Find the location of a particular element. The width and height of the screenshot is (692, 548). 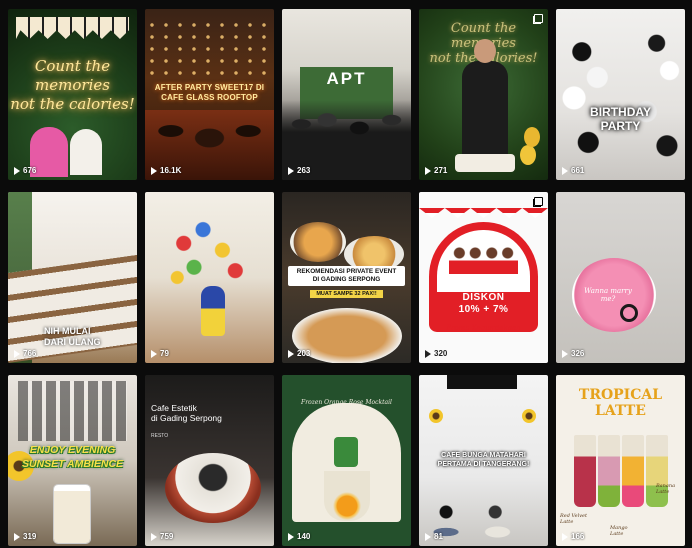

reel-tile: Frozen Orange Rose Mocktail 140 is located at coordinates (346, 460).